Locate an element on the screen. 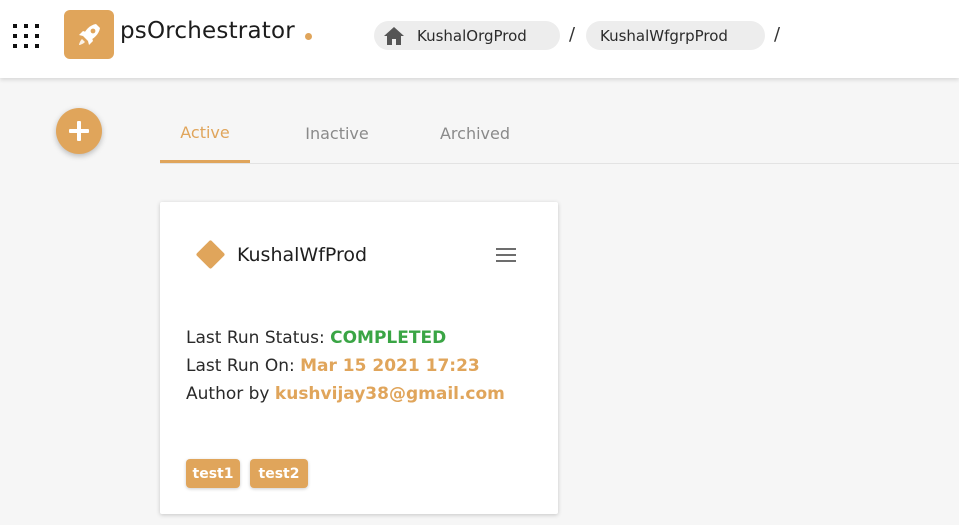 The height and width of the screenshot is (525, 959). rocket-logo-icon is located at coordinates (89, 34).